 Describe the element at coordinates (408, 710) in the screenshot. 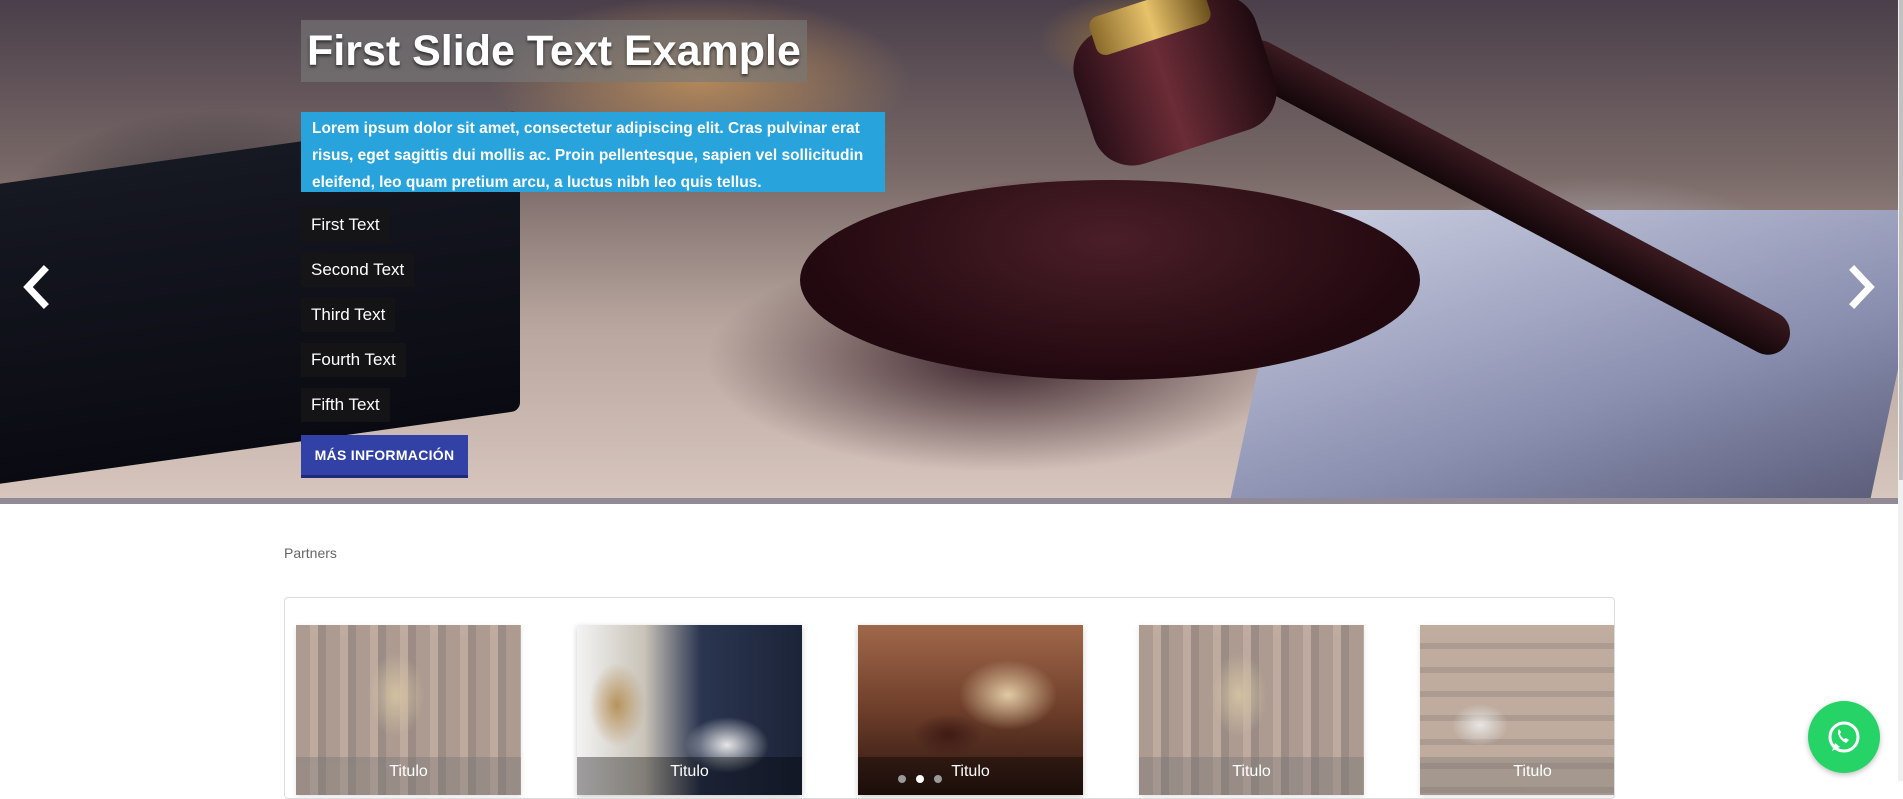

I see `partner-card-1: Titulo` at that location.